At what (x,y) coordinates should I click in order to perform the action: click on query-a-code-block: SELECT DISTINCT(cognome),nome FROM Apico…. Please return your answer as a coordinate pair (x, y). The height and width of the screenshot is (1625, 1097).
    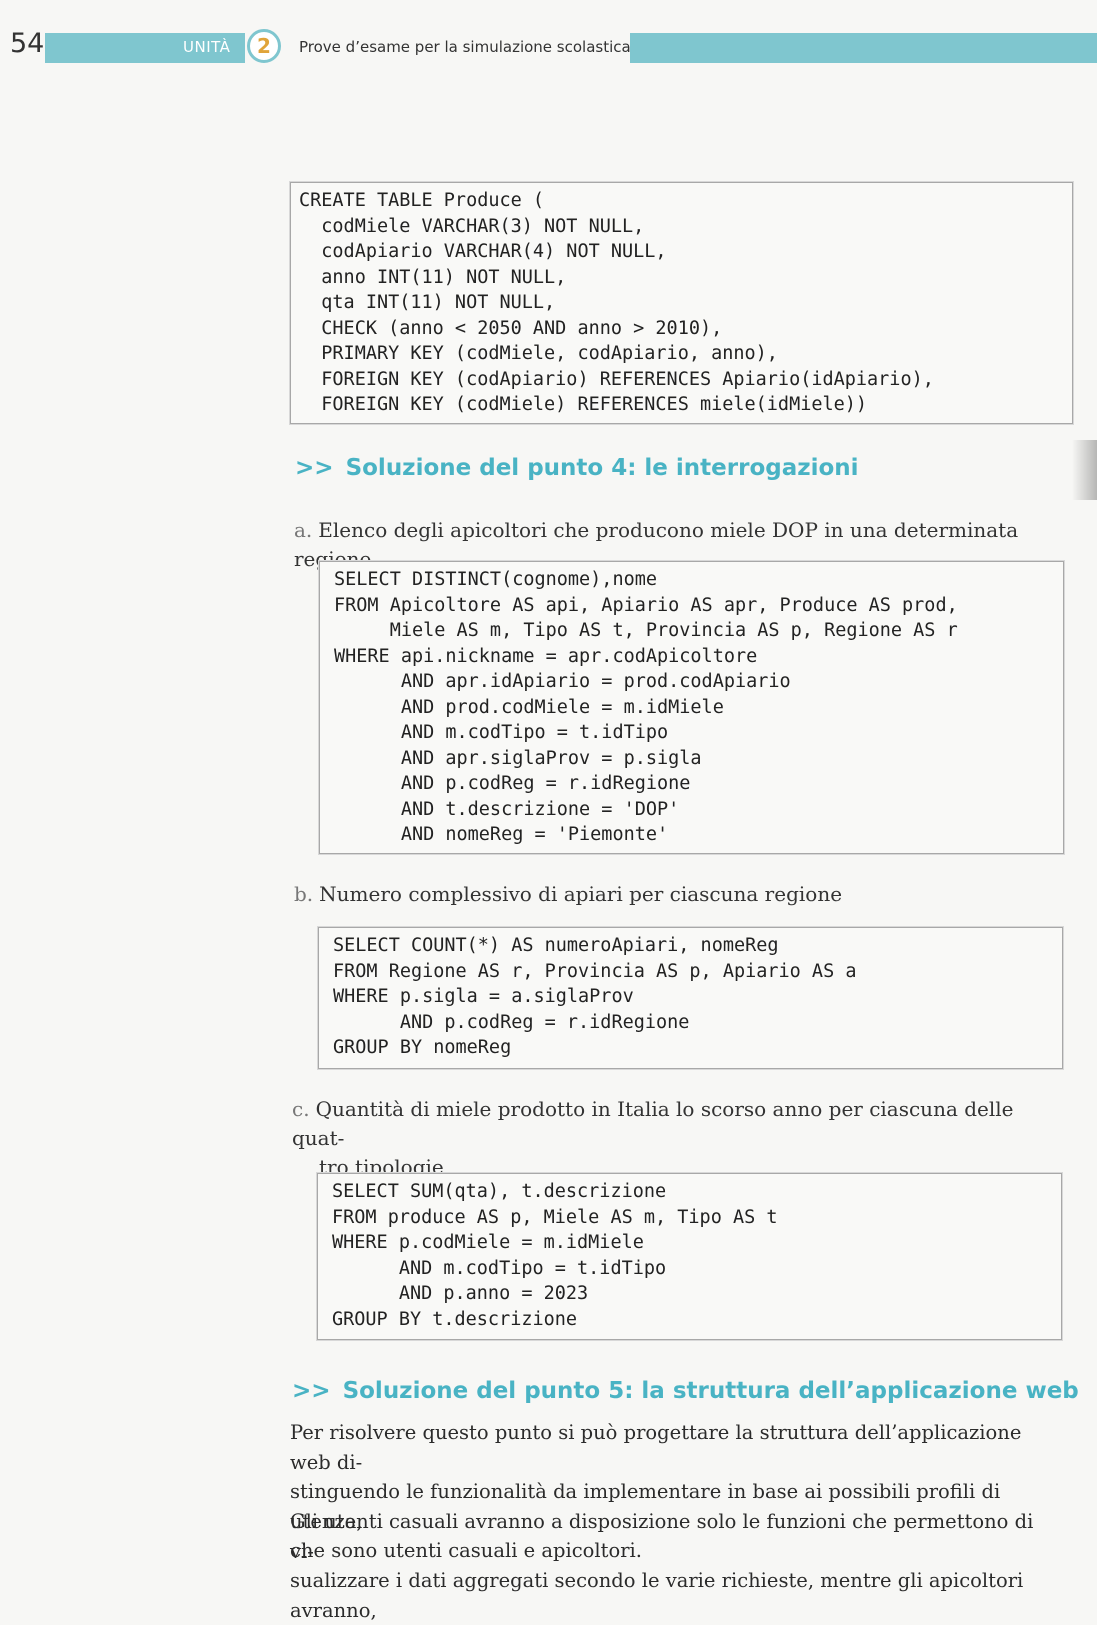
    Looking at the image, I should click on (691, 707).